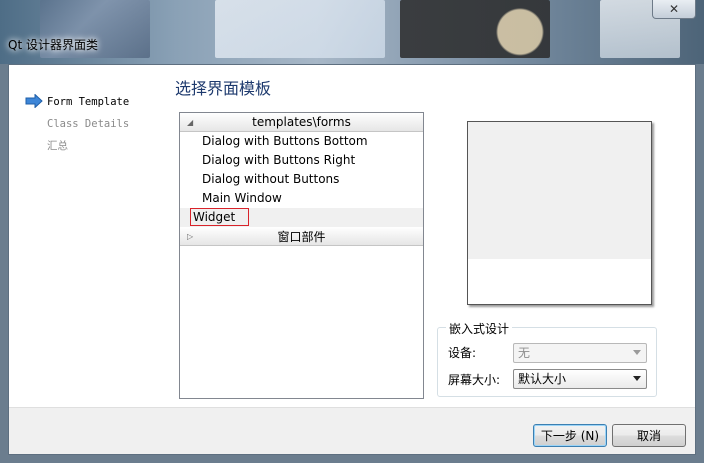  Describe the element at coordinates (57, 146) in the screenshot. I see `wizard-step-label: 汇总` at that location.